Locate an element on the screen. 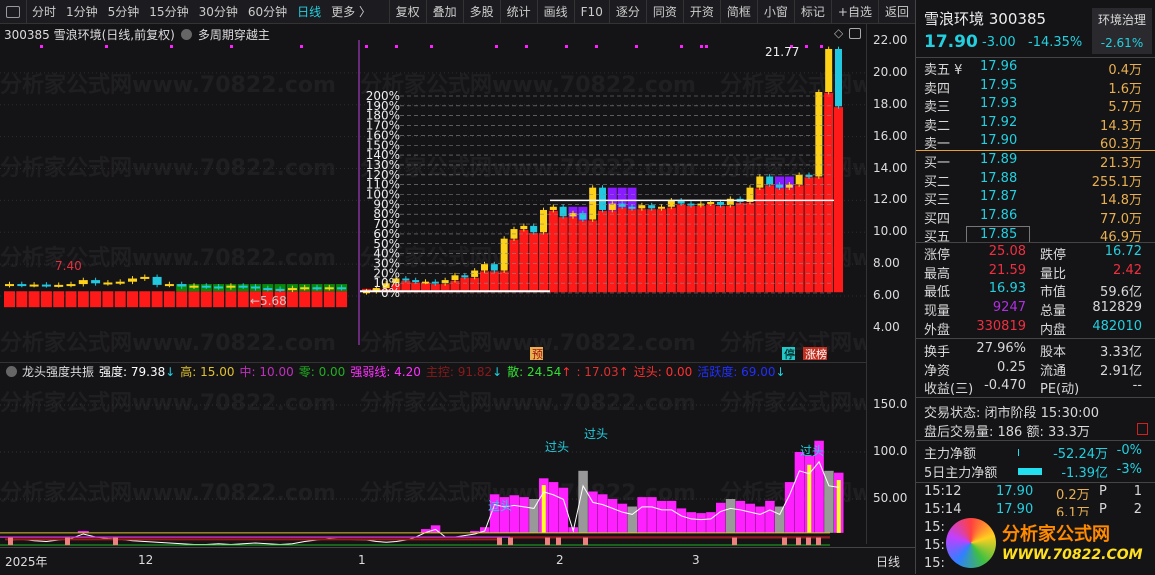 The image size is (1155, 575). toolbar-button: 逐分 is located at coordinates (627, 12).